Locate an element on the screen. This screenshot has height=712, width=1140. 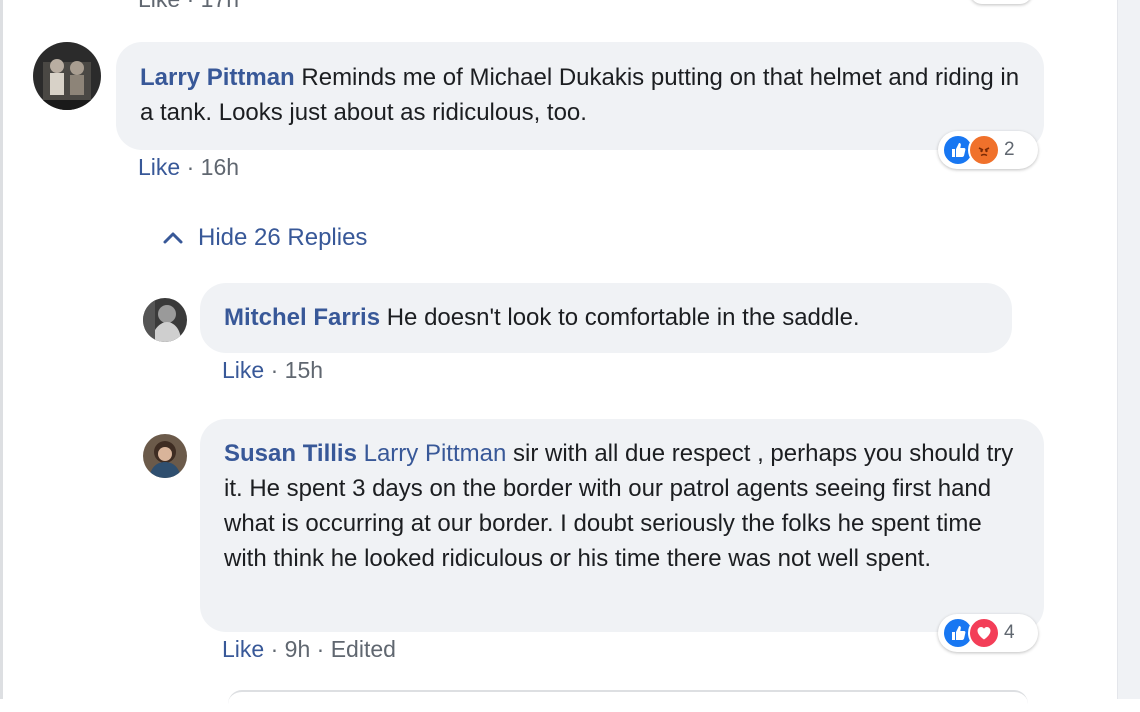
comment-time: 16h is located at coordinates (220, 167).